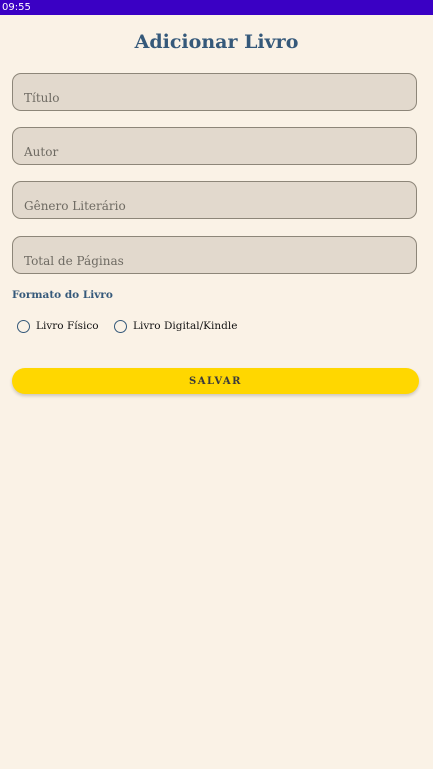 This screenshot has height=769, width=433. What do you see at coordinates (216, 7) in the screenshot?
I see `status-bar: 09:55` at bounding box center [216, 7].